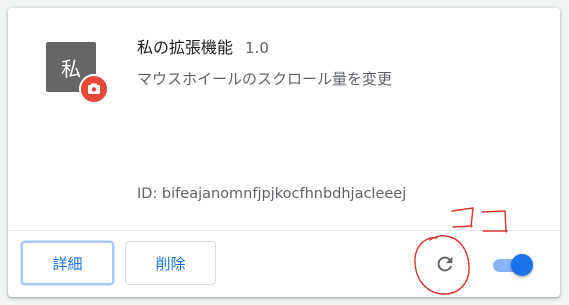  What do you see at coordinates (67, 263) in the screenshot?
I see `details-button: 詳細` at bounding box center [67, 263].